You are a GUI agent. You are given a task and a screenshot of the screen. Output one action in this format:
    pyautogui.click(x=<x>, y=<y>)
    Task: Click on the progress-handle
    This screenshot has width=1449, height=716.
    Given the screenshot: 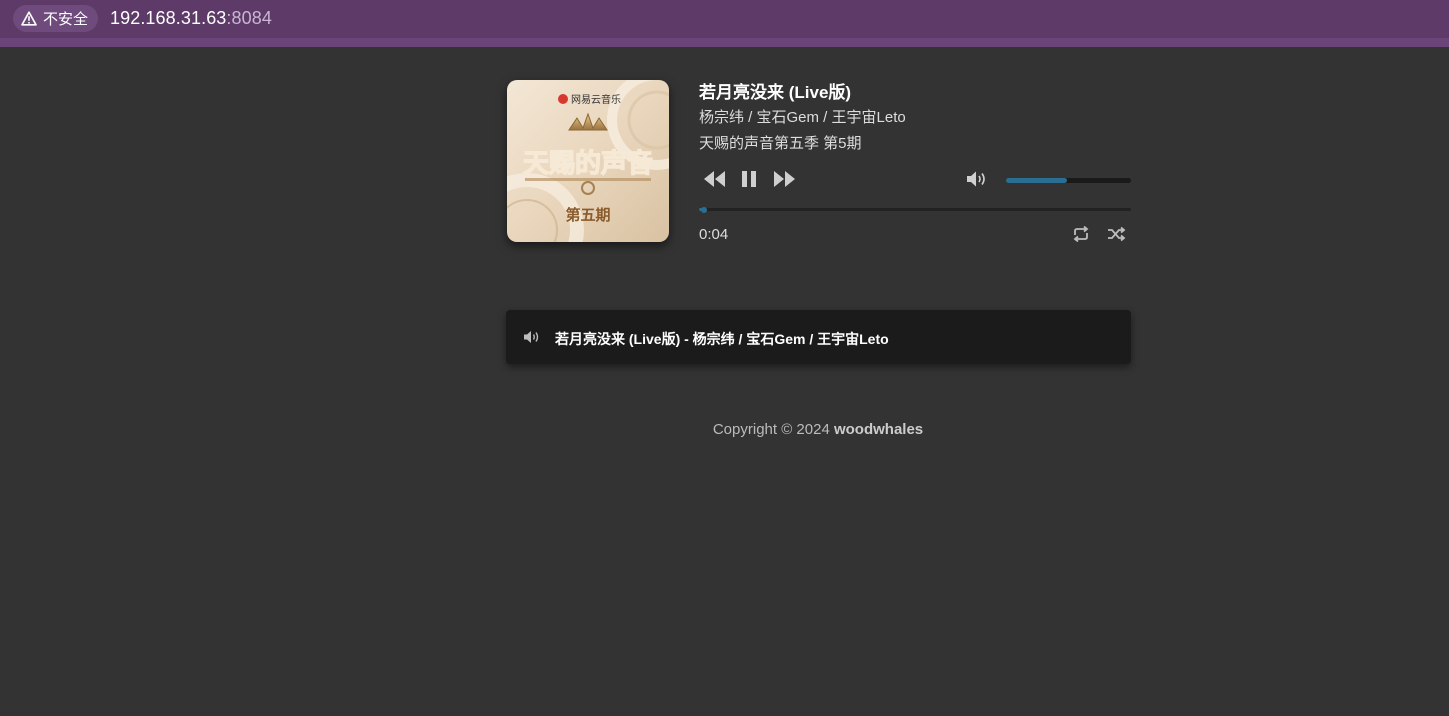 What is the action you would take?
    pyautogui.click(x=704, y=209)
    